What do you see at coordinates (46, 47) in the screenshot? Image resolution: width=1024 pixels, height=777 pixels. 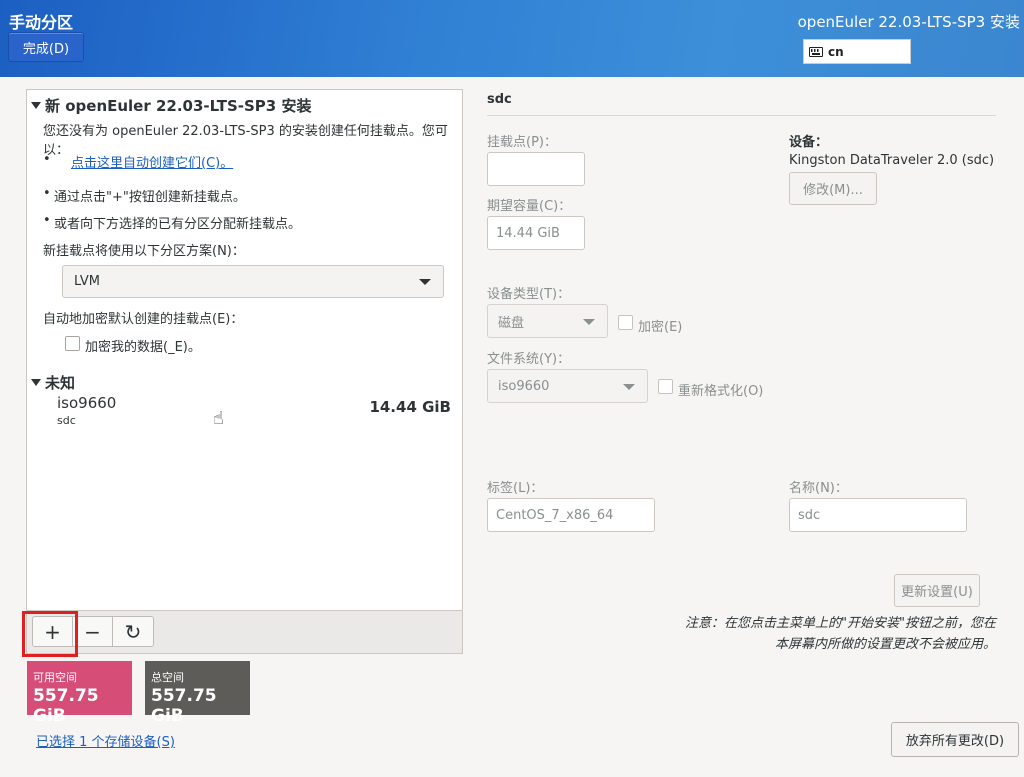 I see `done-button: 完成(D)` at bounding box center [46, 47].